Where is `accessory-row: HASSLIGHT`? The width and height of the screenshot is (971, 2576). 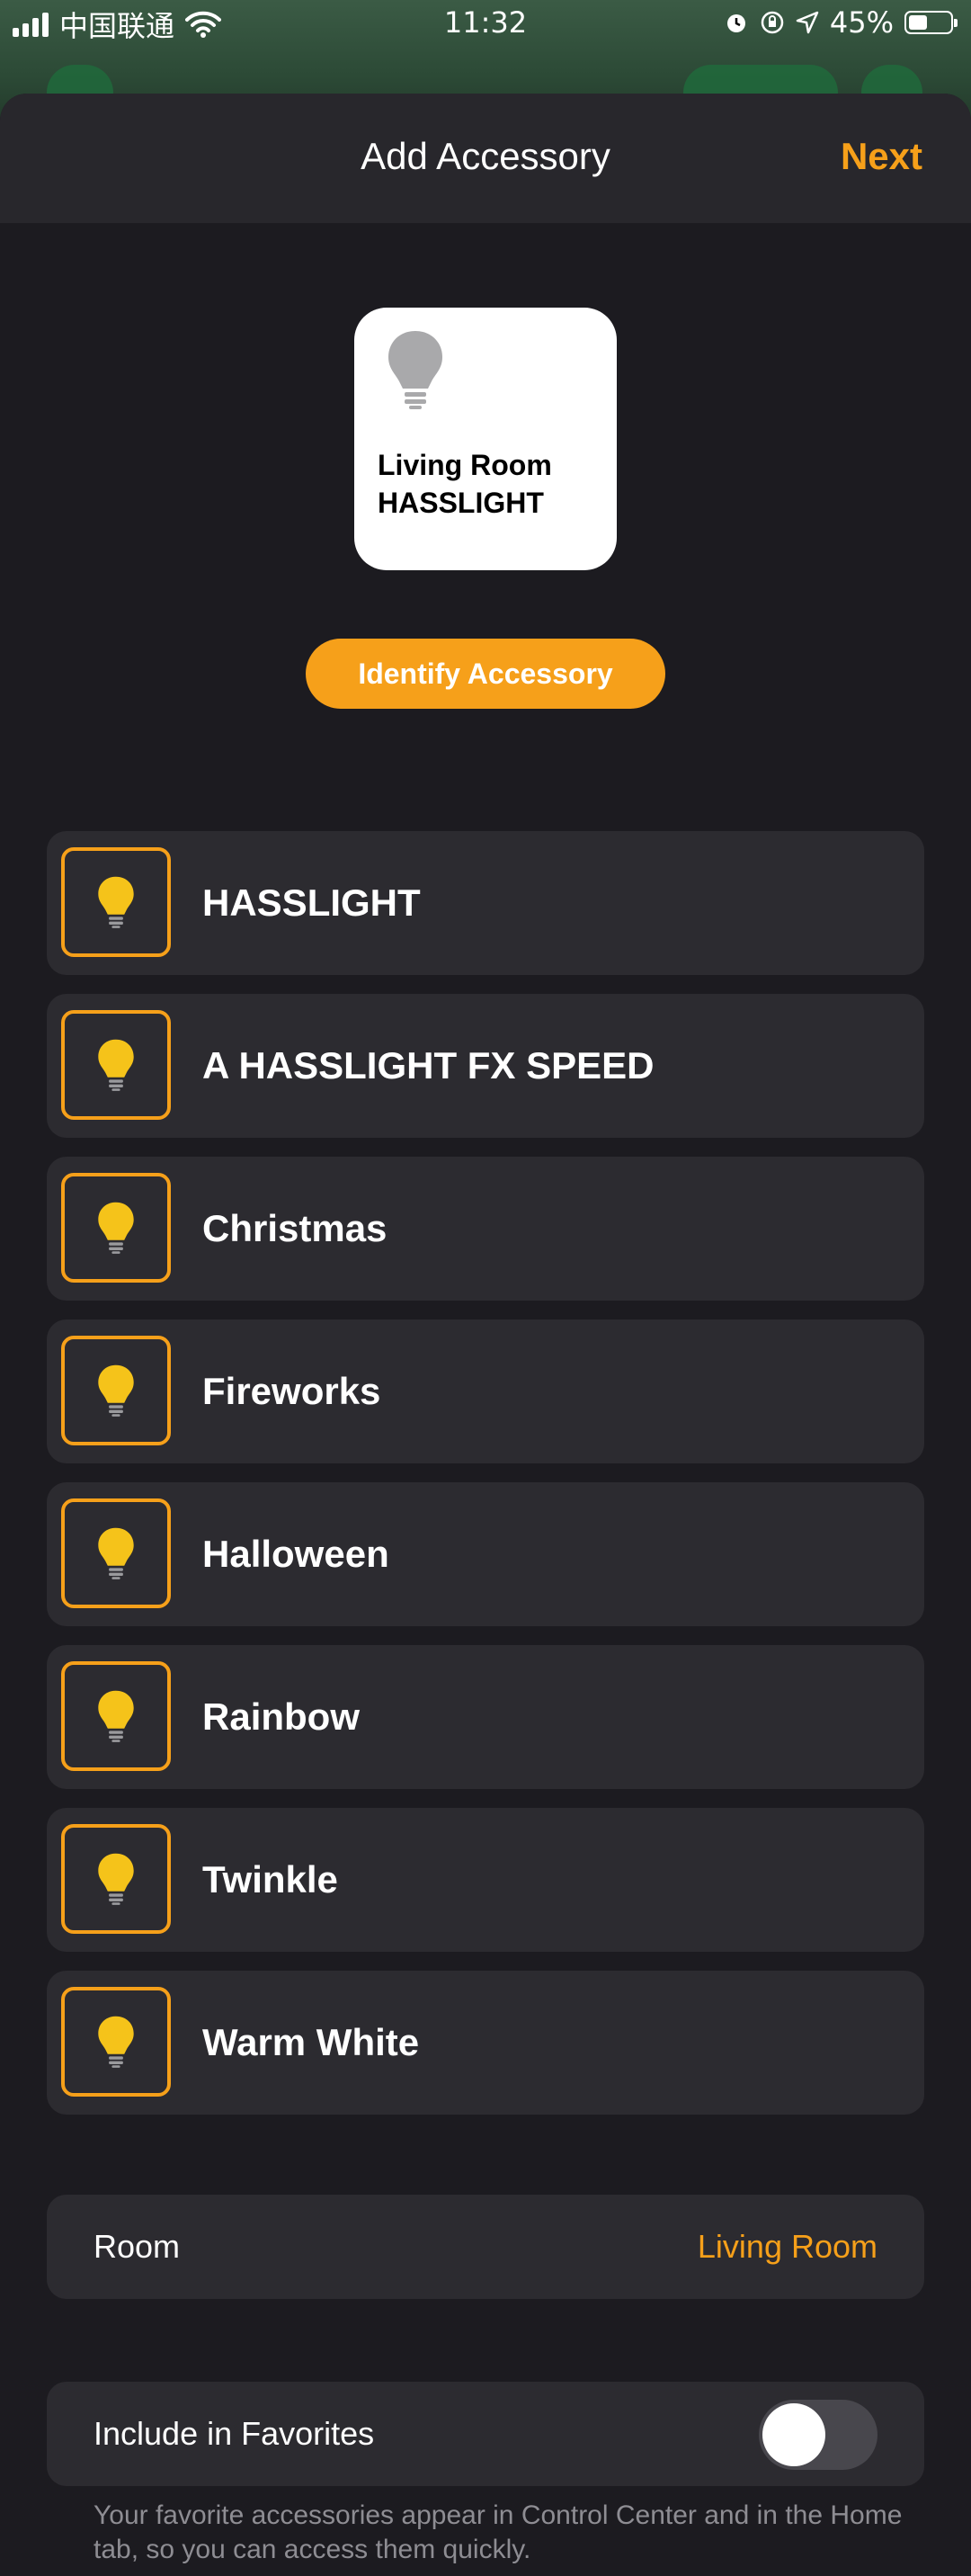 accessory-row: HASSLIGHT is located at coordinates (485, 903).